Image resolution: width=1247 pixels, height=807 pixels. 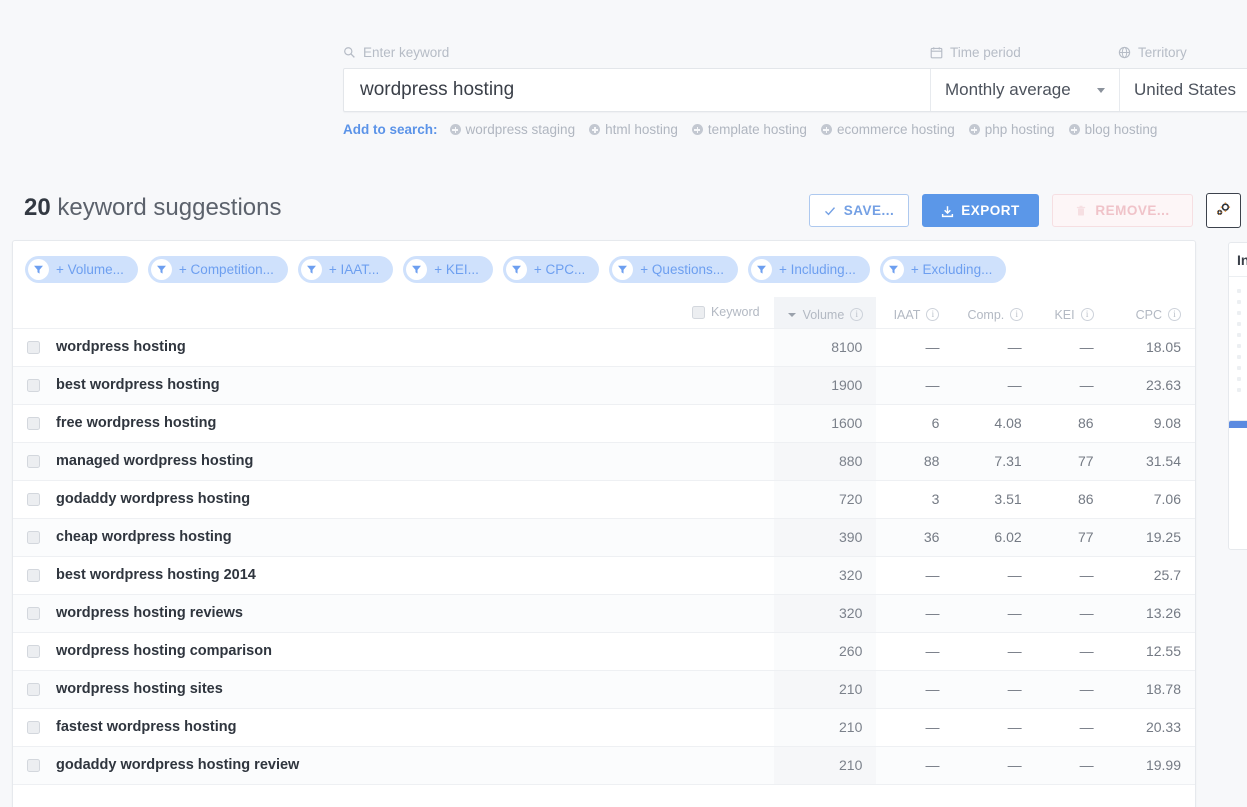 I want to click on export-button: EXPORT, so click(x=980, y=210).